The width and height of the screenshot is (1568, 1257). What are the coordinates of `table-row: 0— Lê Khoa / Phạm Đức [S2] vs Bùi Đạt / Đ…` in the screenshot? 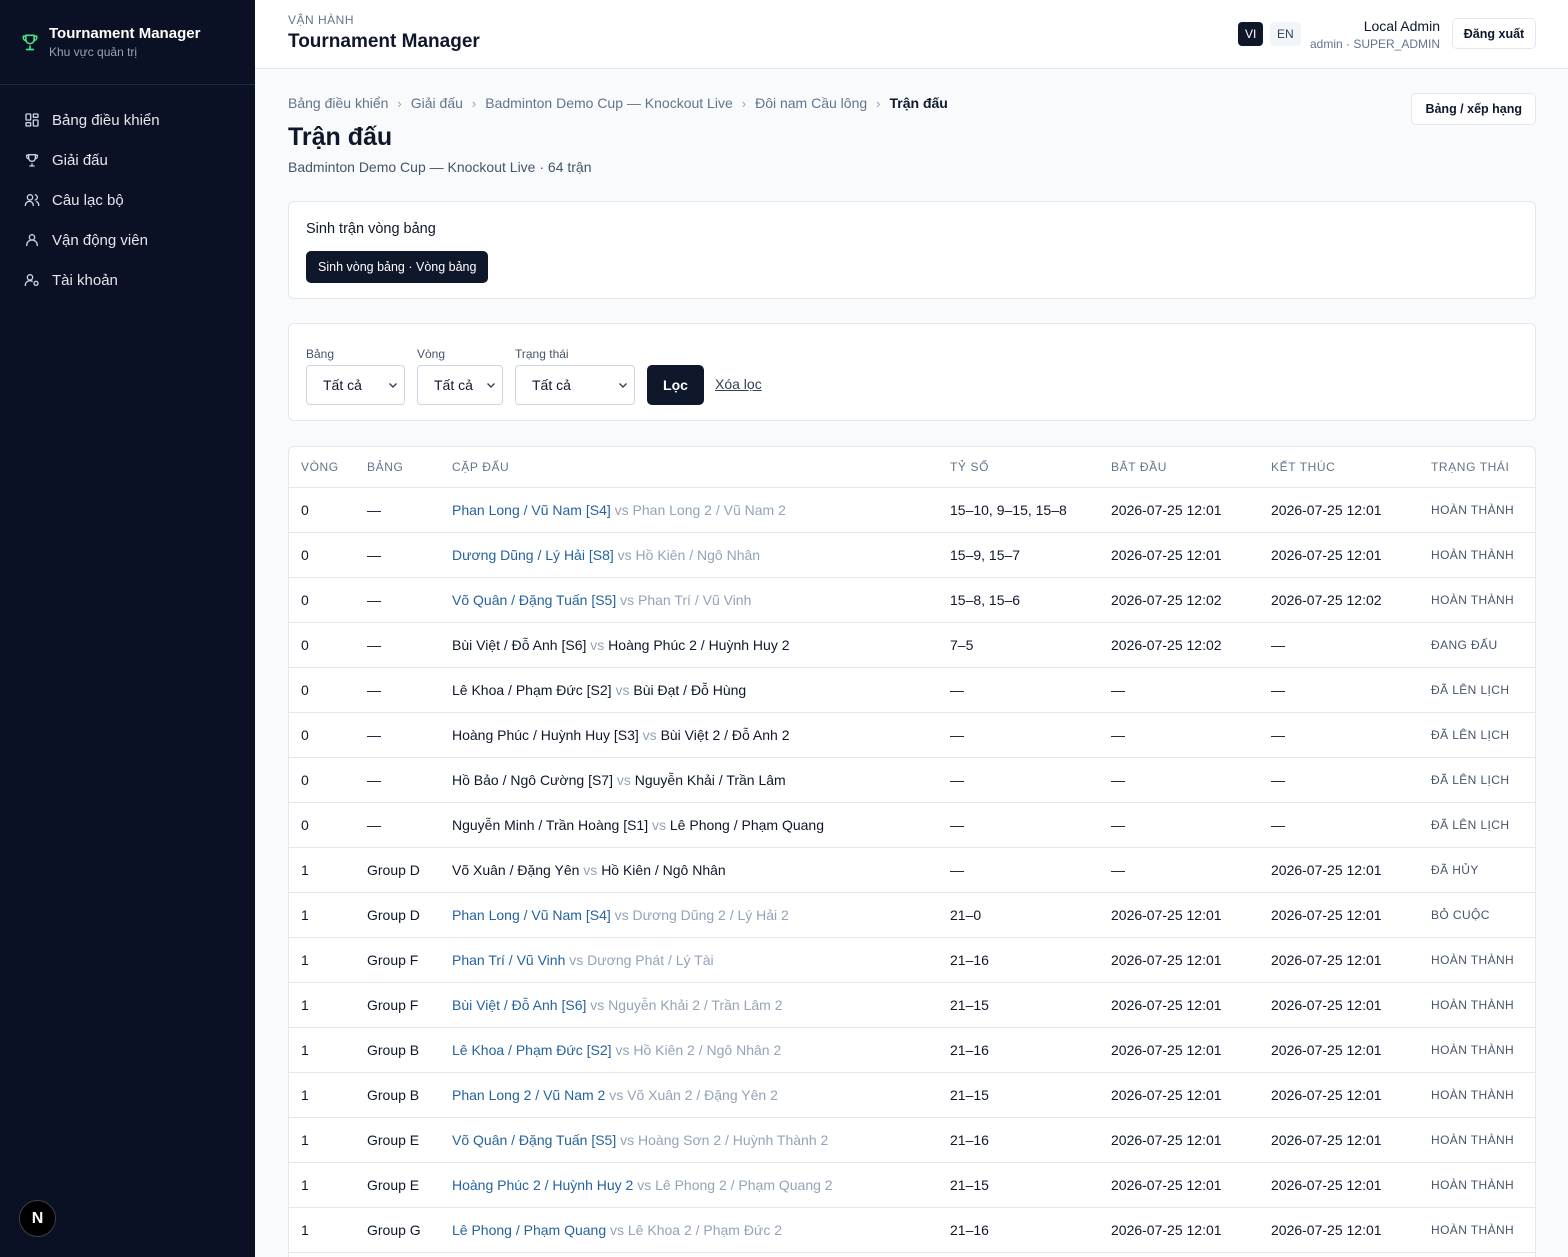 It's located at (912, 690).